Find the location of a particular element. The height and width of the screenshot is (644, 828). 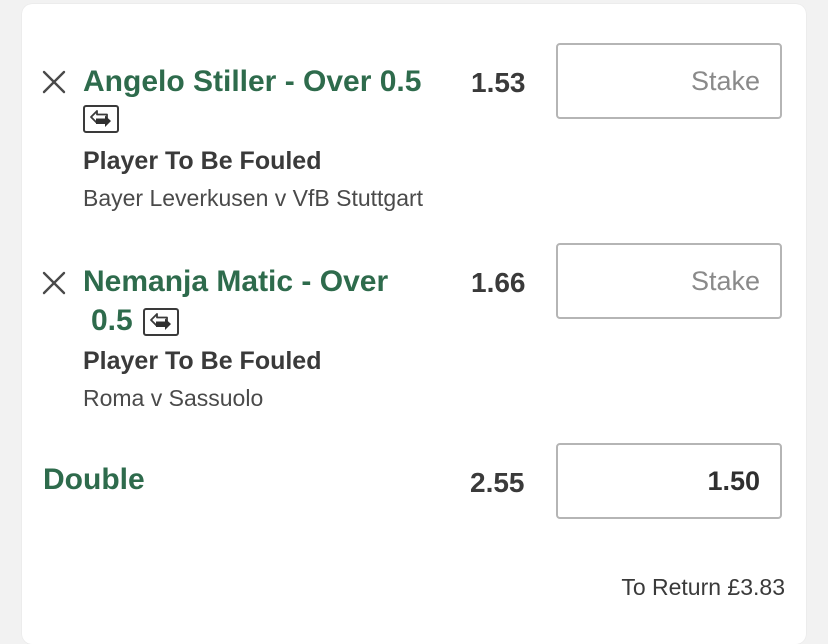

selection-title-line2: 0.5 is located at coordinates (112, 320).